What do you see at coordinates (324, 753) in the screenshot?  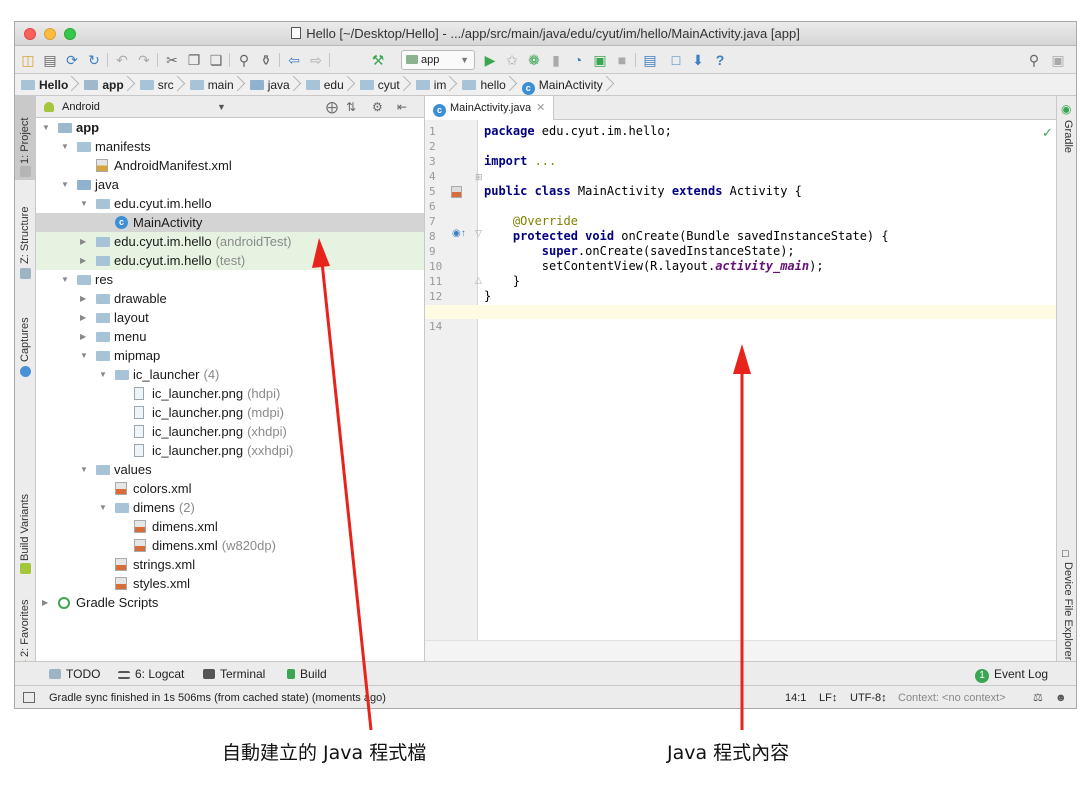 I see `annotation-auto-created-file: 自動建立的 Java 程式檔` at bounding box center [324, 753].